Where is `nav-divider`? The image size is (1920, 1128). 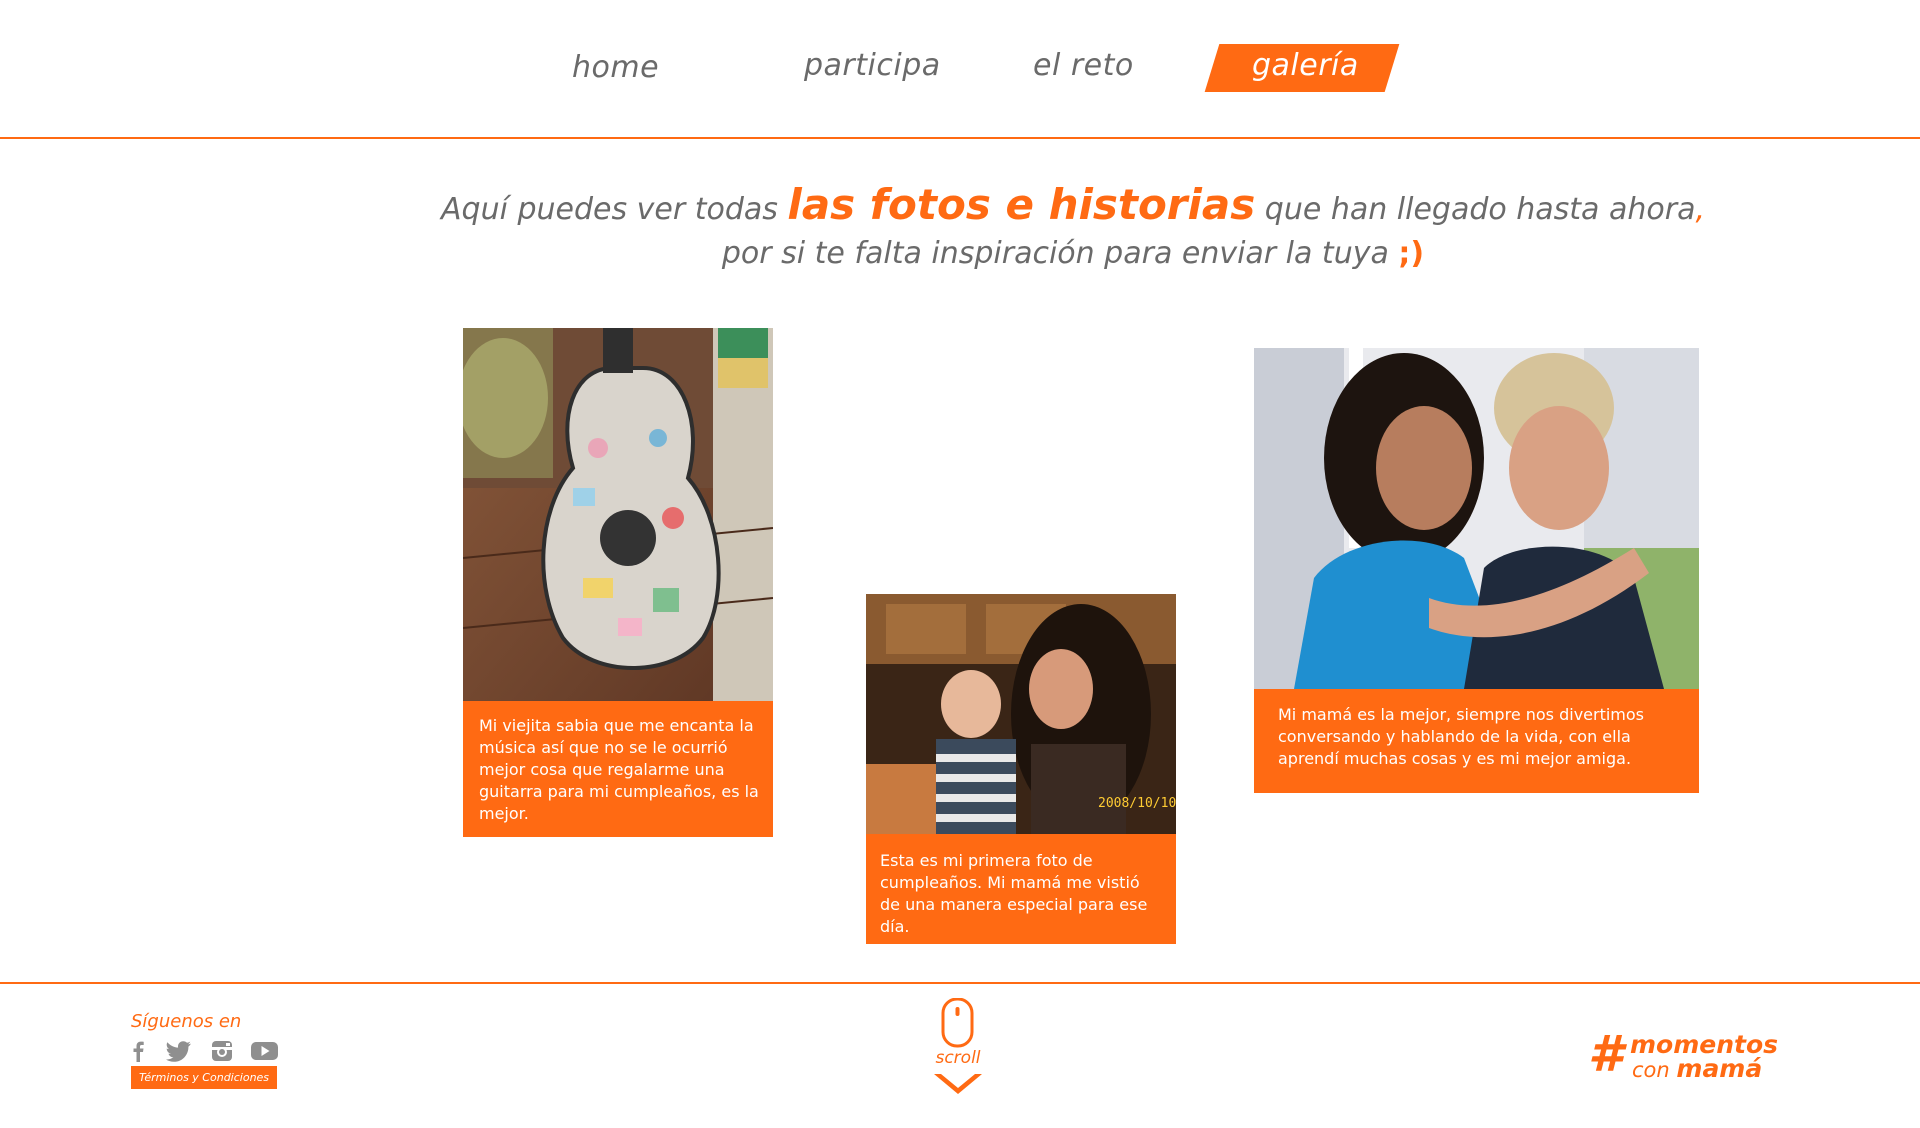
nav-divider is located at coordinates (960, 138).